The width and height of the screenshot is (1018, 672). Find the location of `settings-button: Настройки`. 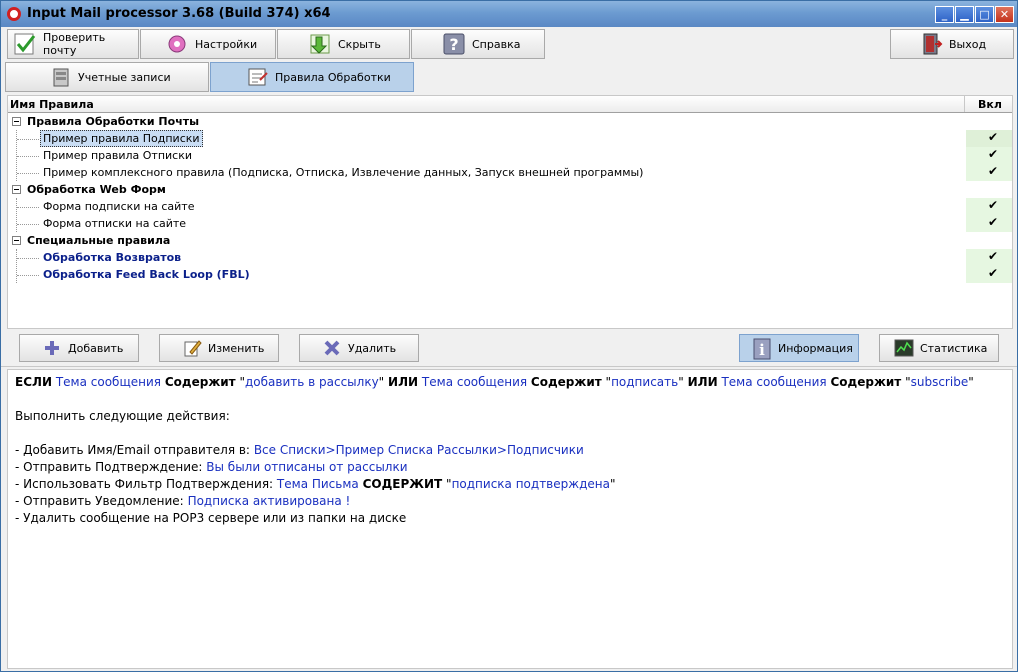

settings-button: Настройки is located at coordinates (208, 44).